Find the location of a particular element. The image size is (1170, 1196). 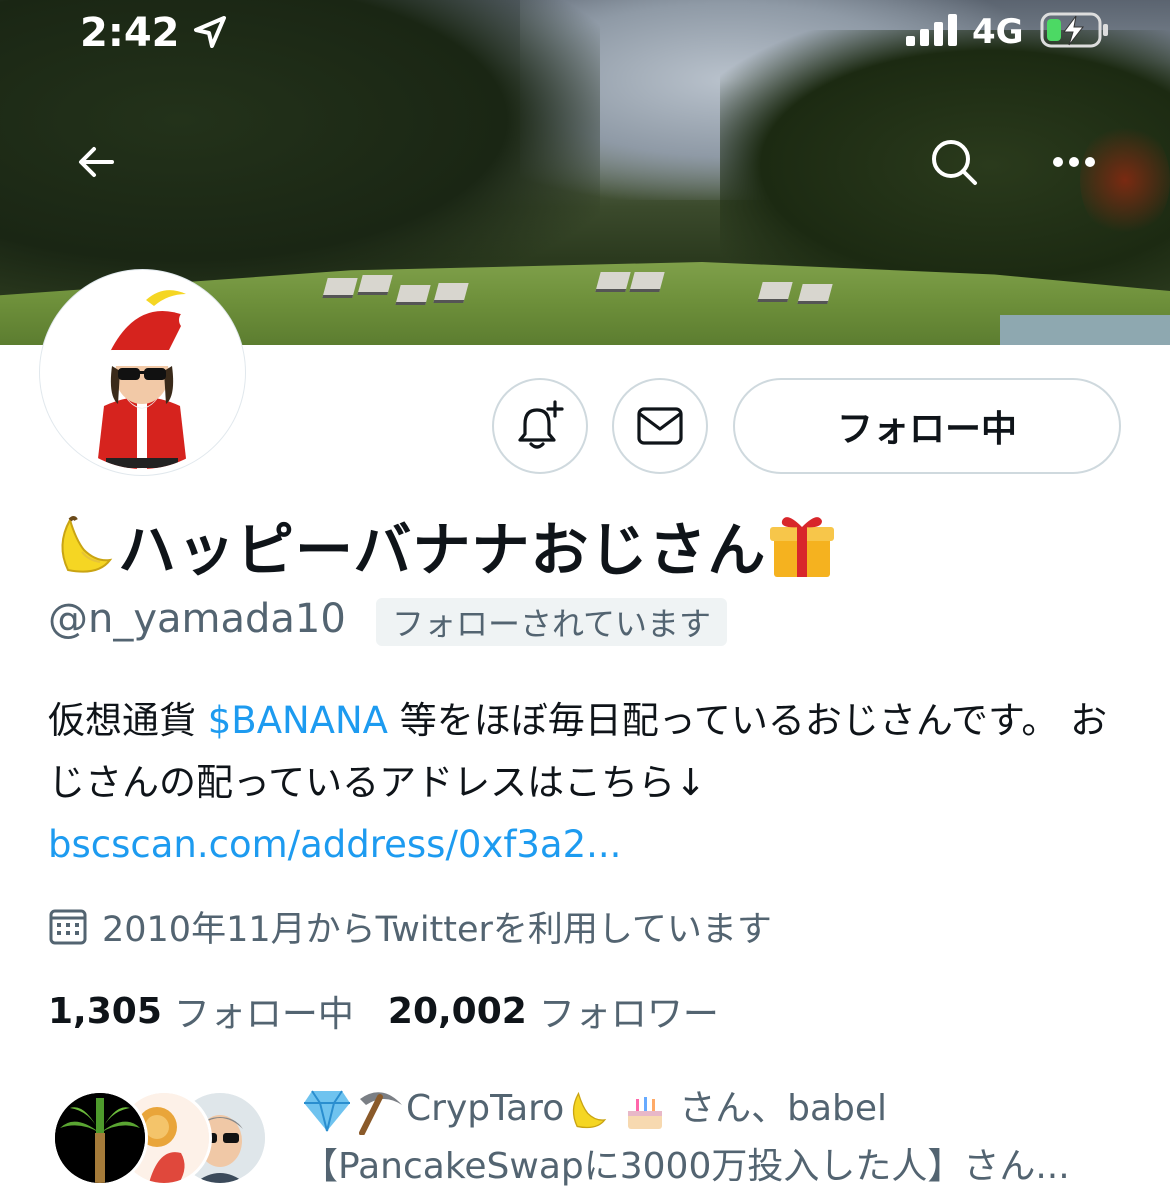

more-options-button is located at coordinates (1074, 162).